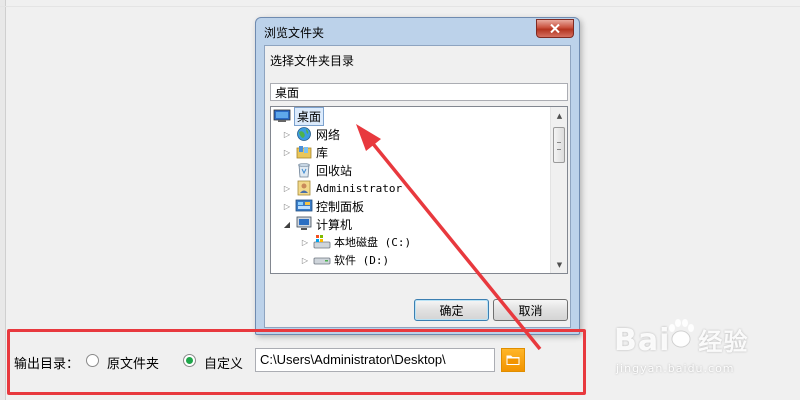  Describe the element at coordinates (675, 368) in the screenshot. I see `watermark-url: jingyan.baidu.com` at that location.